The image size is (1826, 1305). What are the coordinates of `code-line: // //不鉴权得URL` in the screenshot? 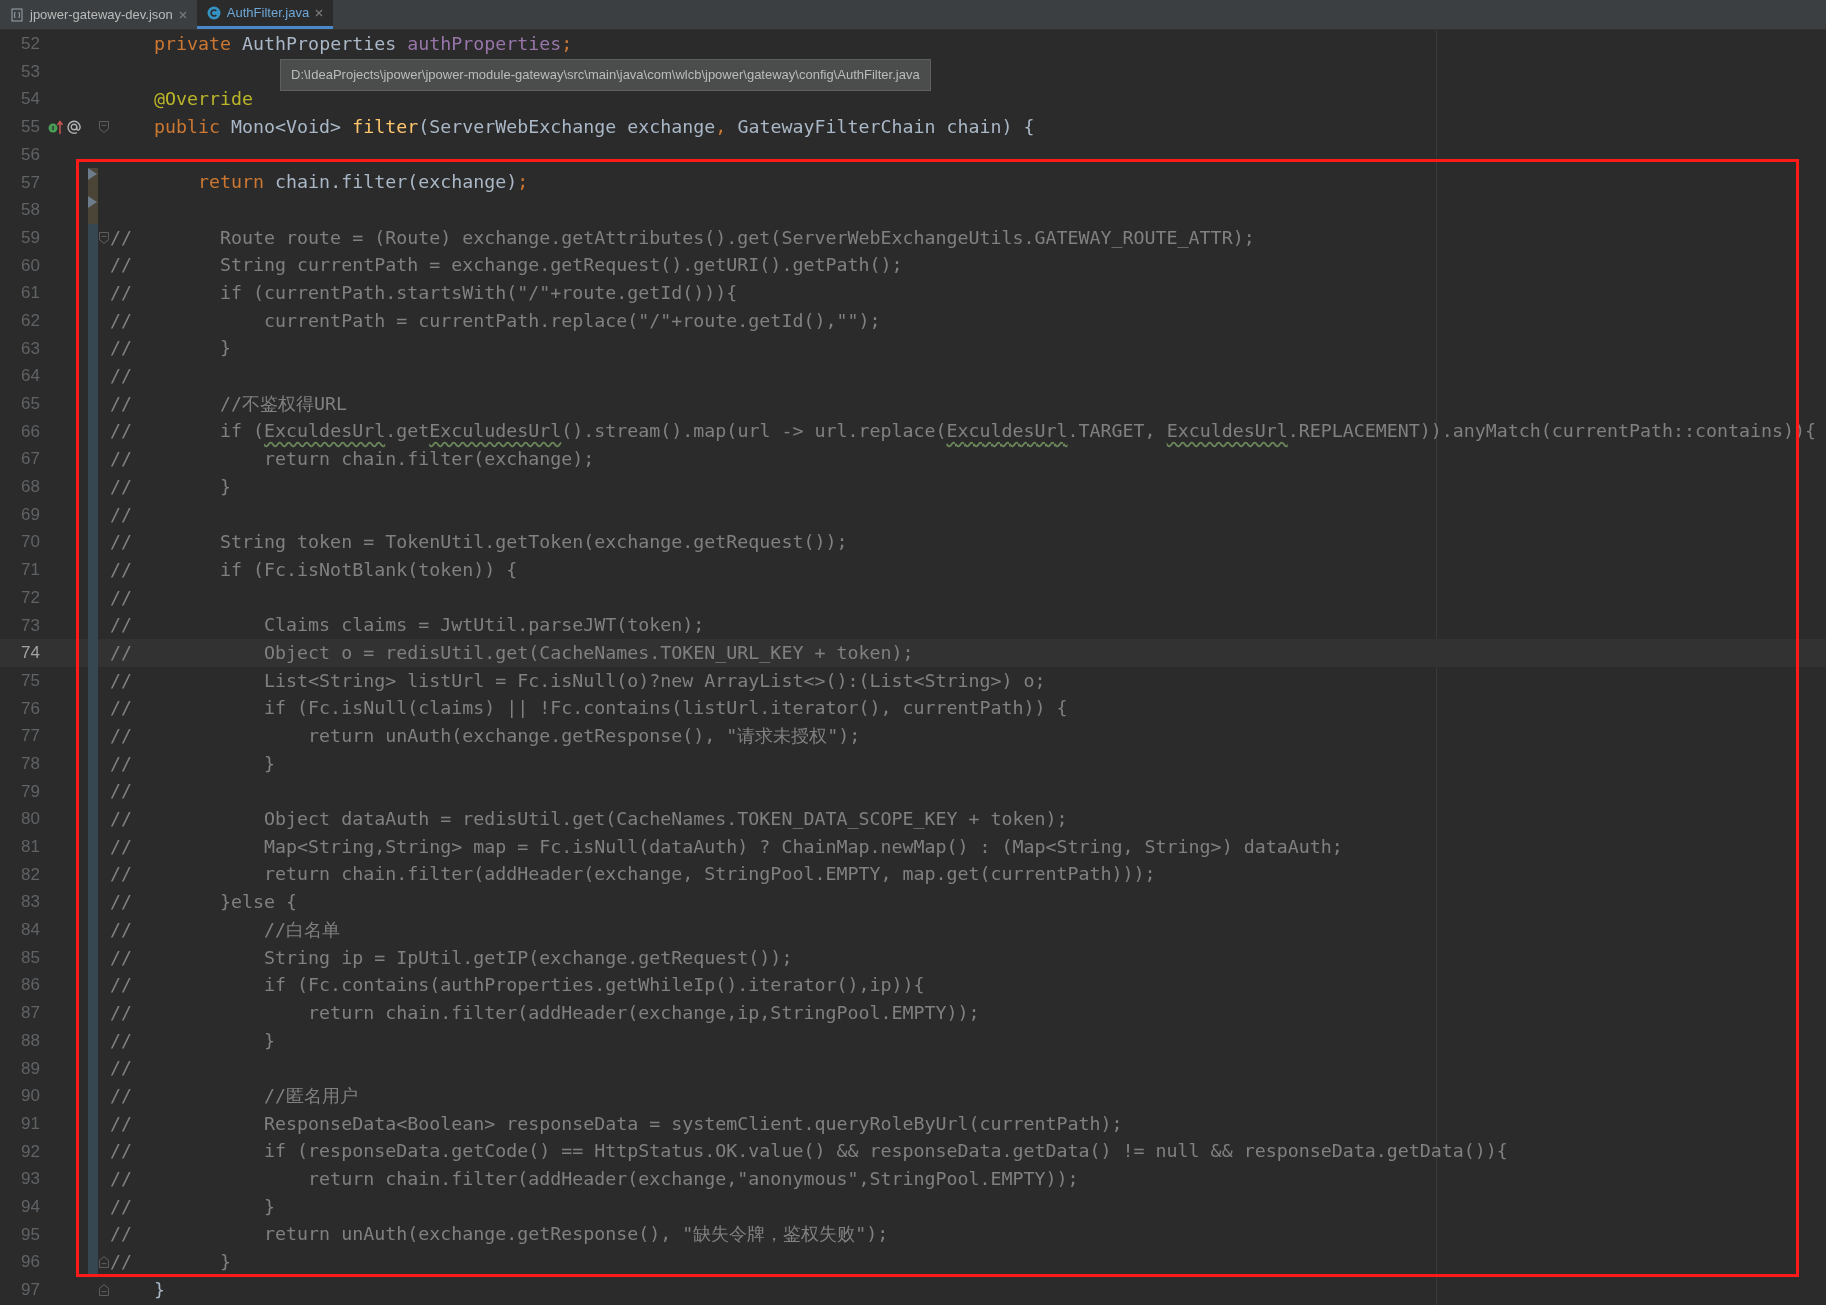 It's located at (229, 403).